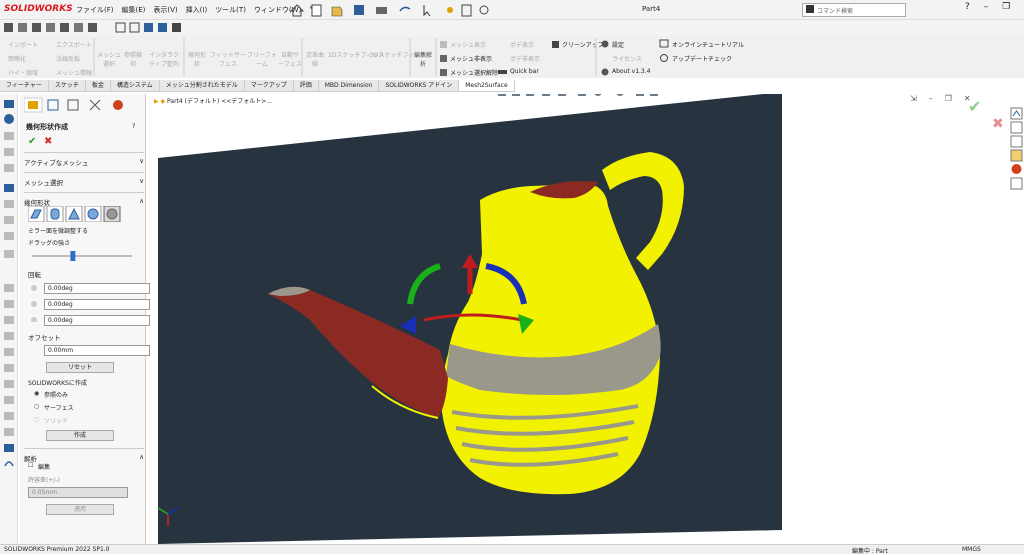 This screenshot has height=555, width=1024. What do you see at coordinates (998, 124) in the screenshot?
I see `confirm-cancel-icon: ✖` at bounding box center [998, 124].